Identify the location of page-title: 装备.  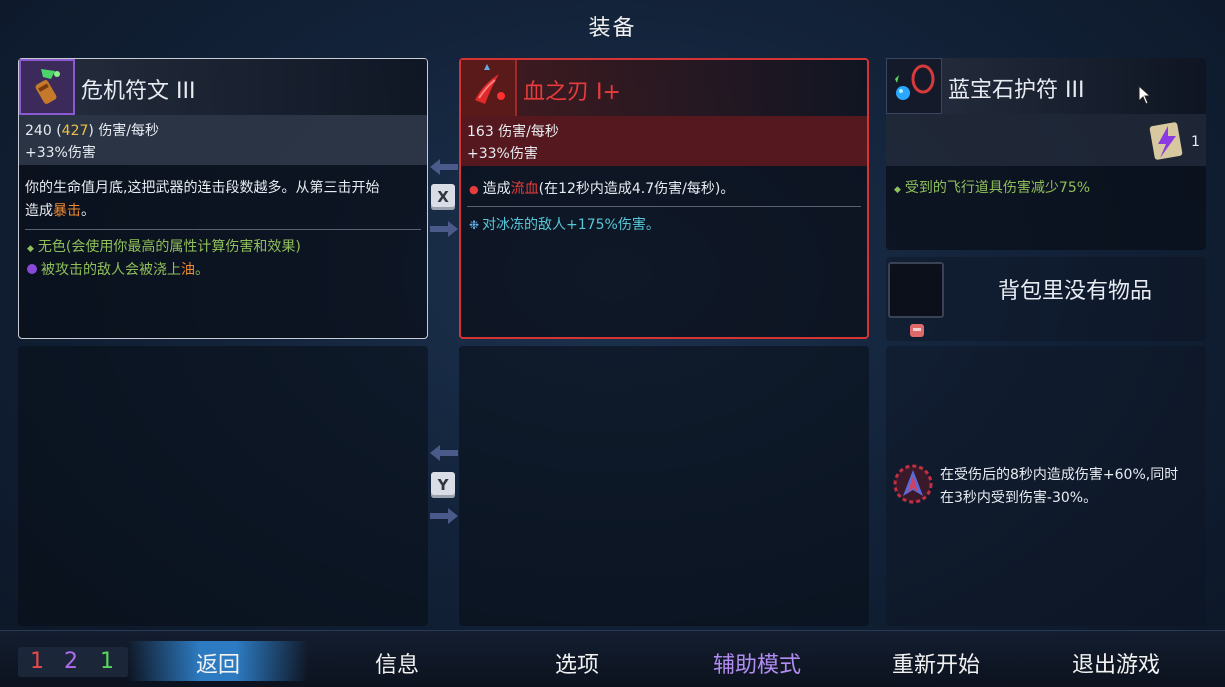
(612, 28).